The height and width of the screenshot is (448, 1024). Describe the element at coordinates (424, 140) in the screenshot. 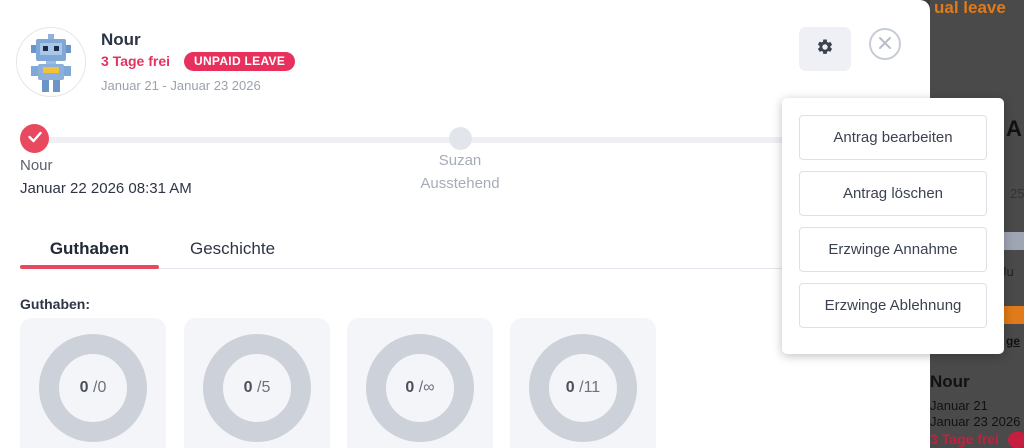

I see `approval-progress-track` at that location.